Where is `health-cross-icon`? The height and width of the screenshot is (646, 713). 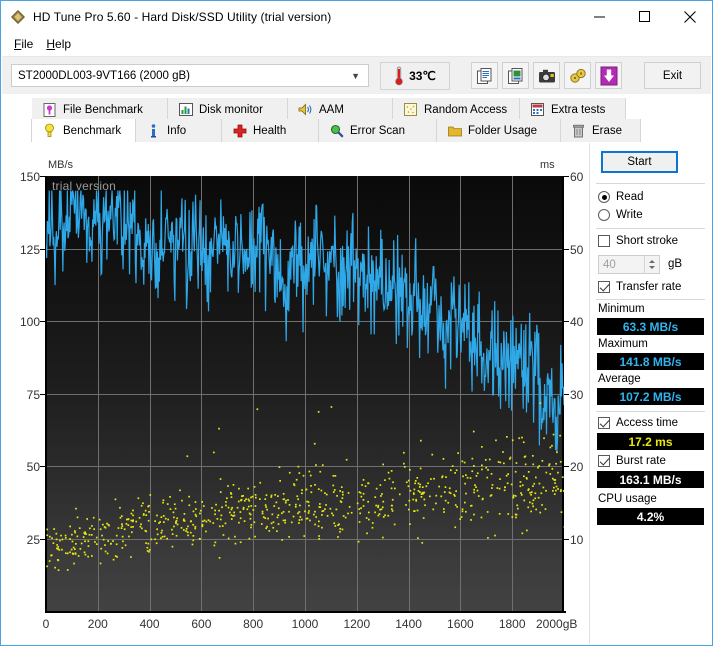 health-cross-icon is located at coordinates (239, 130).